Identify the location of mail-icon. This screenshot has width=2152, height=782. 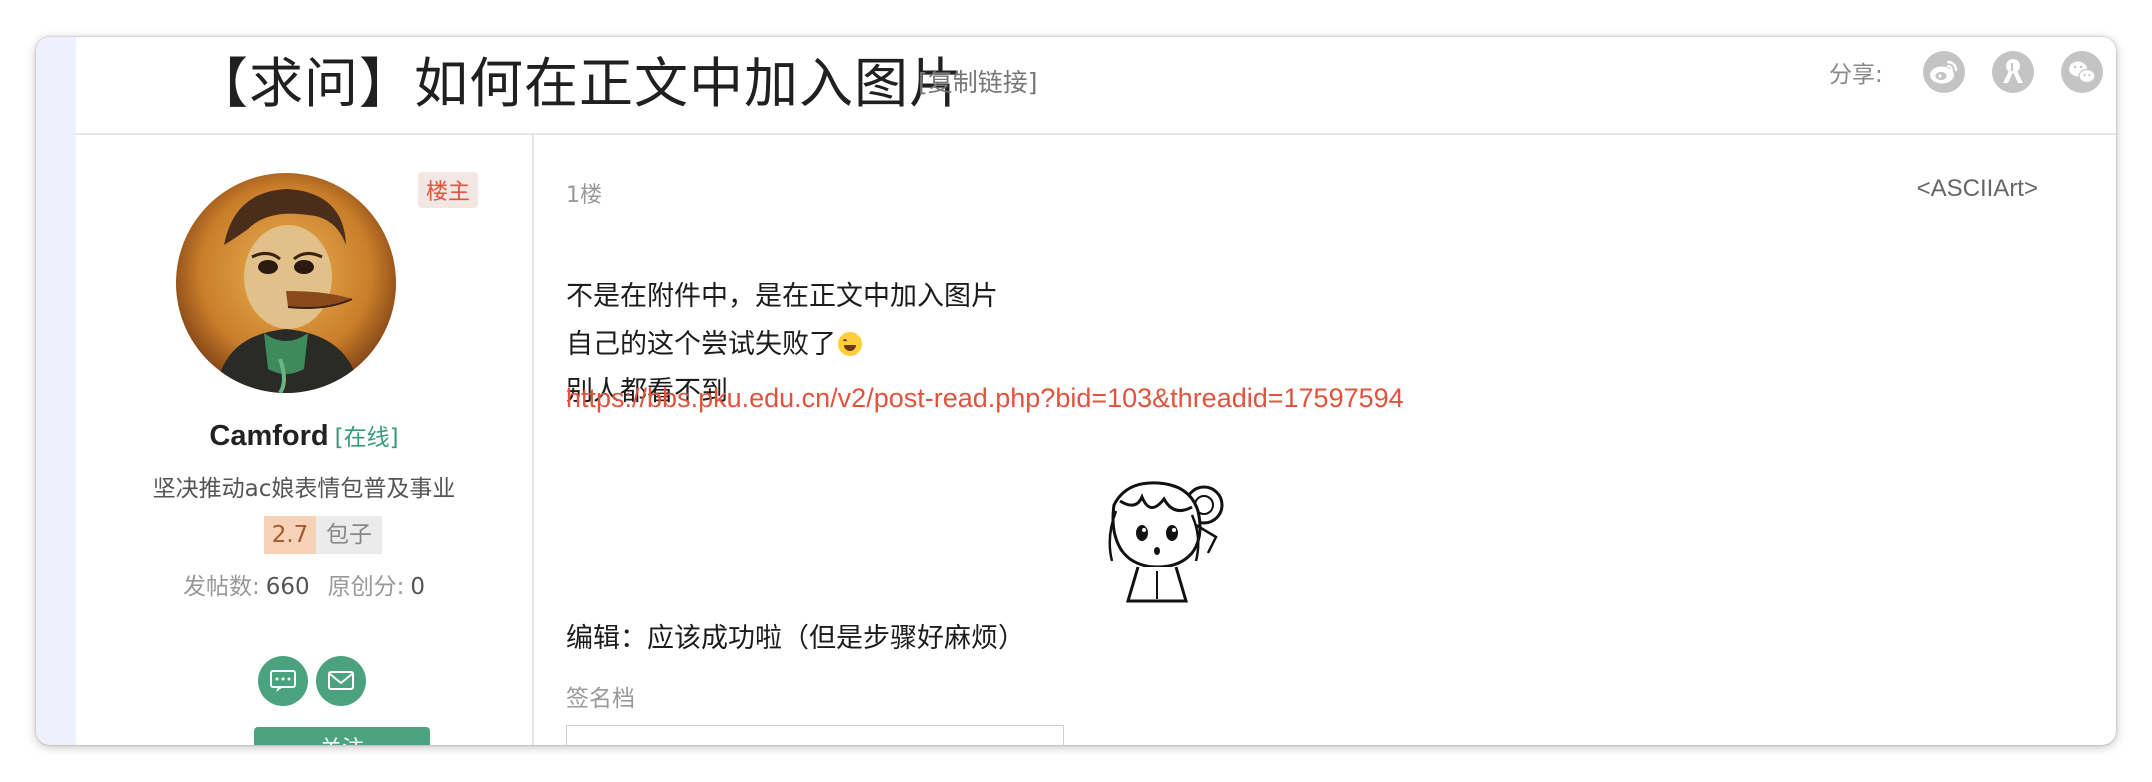
(341, 681).